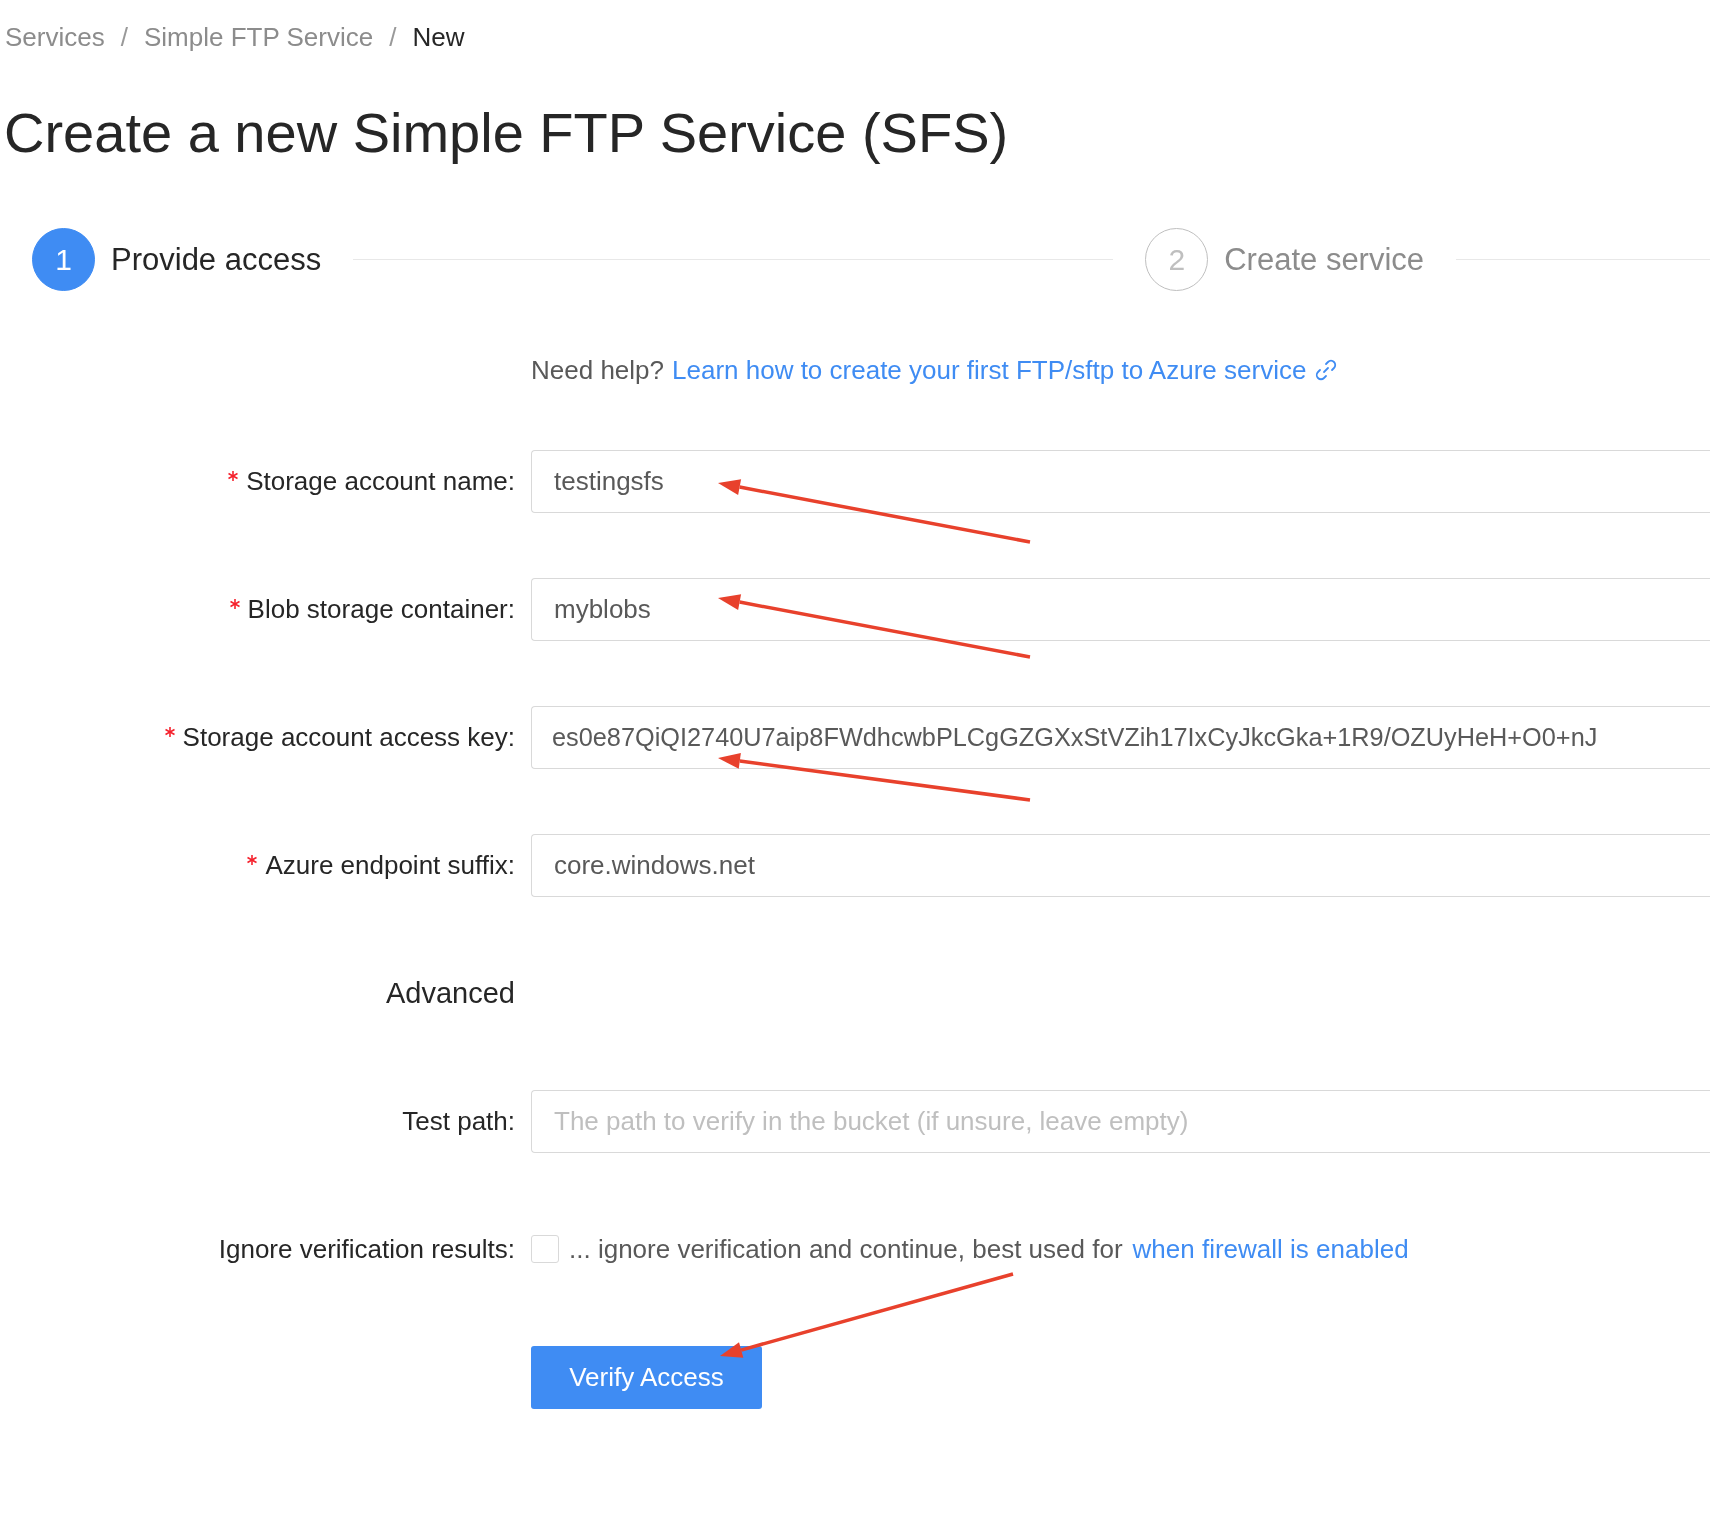 The image size is (1710, 1530). I want to click on input-field: myblobs, so click(1120, 609).